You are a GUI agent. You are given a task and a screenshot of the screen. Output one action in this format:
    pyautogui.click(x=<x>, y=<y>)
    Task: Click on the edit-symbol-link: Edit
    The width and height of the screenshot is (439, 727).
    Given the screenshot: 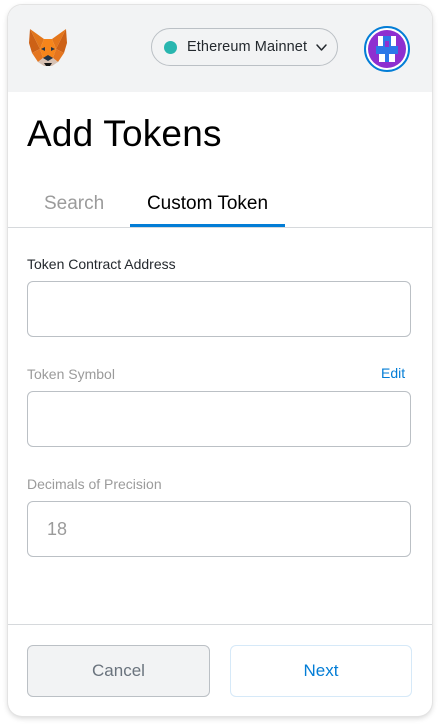 What is the action you would take?
    pyautogui.click(x=393, y=373)
    